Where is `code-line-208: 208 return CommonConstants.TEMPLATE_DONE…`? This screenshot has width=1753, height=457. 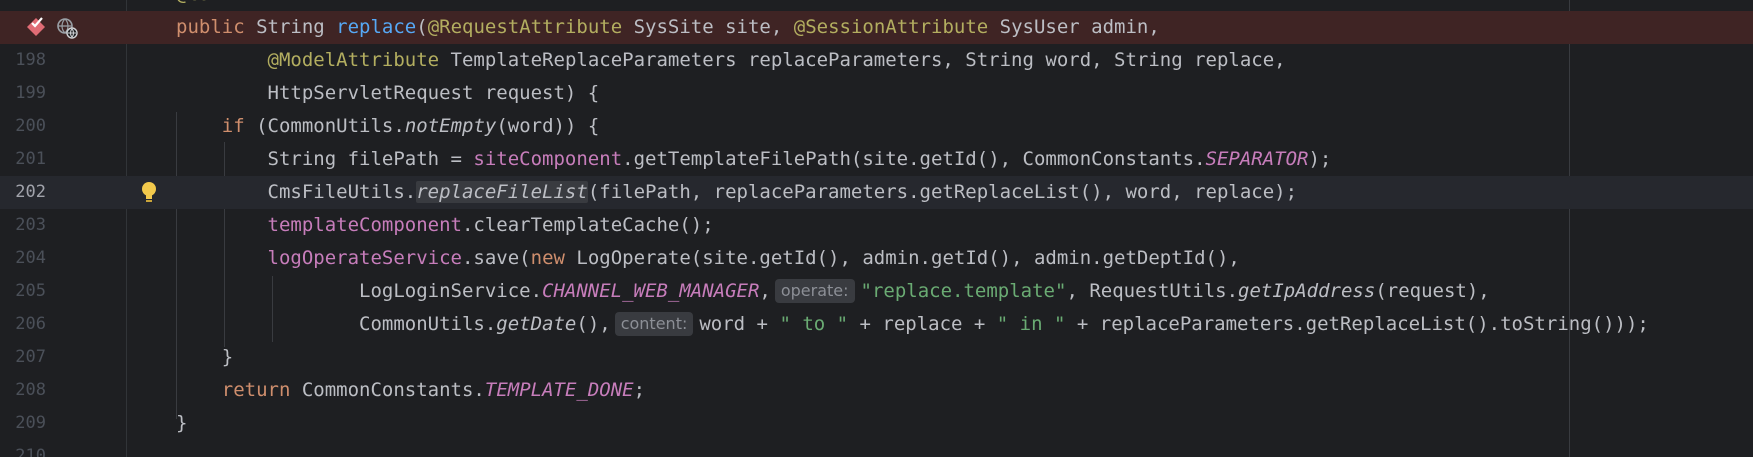 code-line-208: 208 return CommonConstants.TEMPLATE_DONE… is located at coordinates (876, 390).